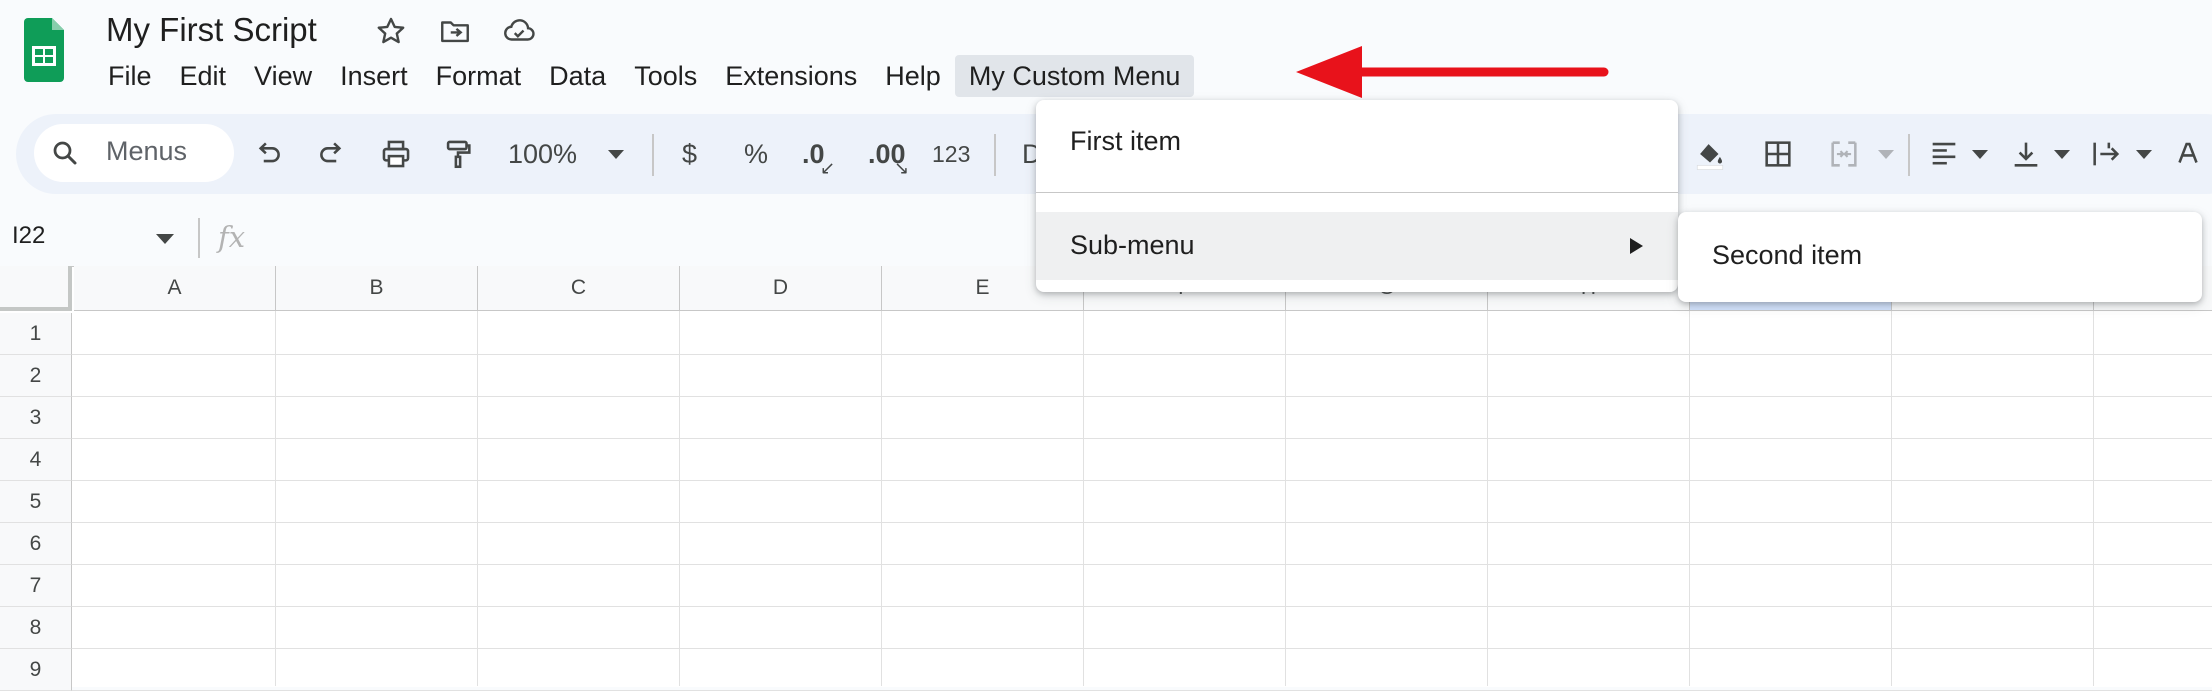 The image size is (2212, 691). What do you see at coordinates (1944, 154) in the screenshot?
I see `align-left-icon` at bounding box center [1944, 154].